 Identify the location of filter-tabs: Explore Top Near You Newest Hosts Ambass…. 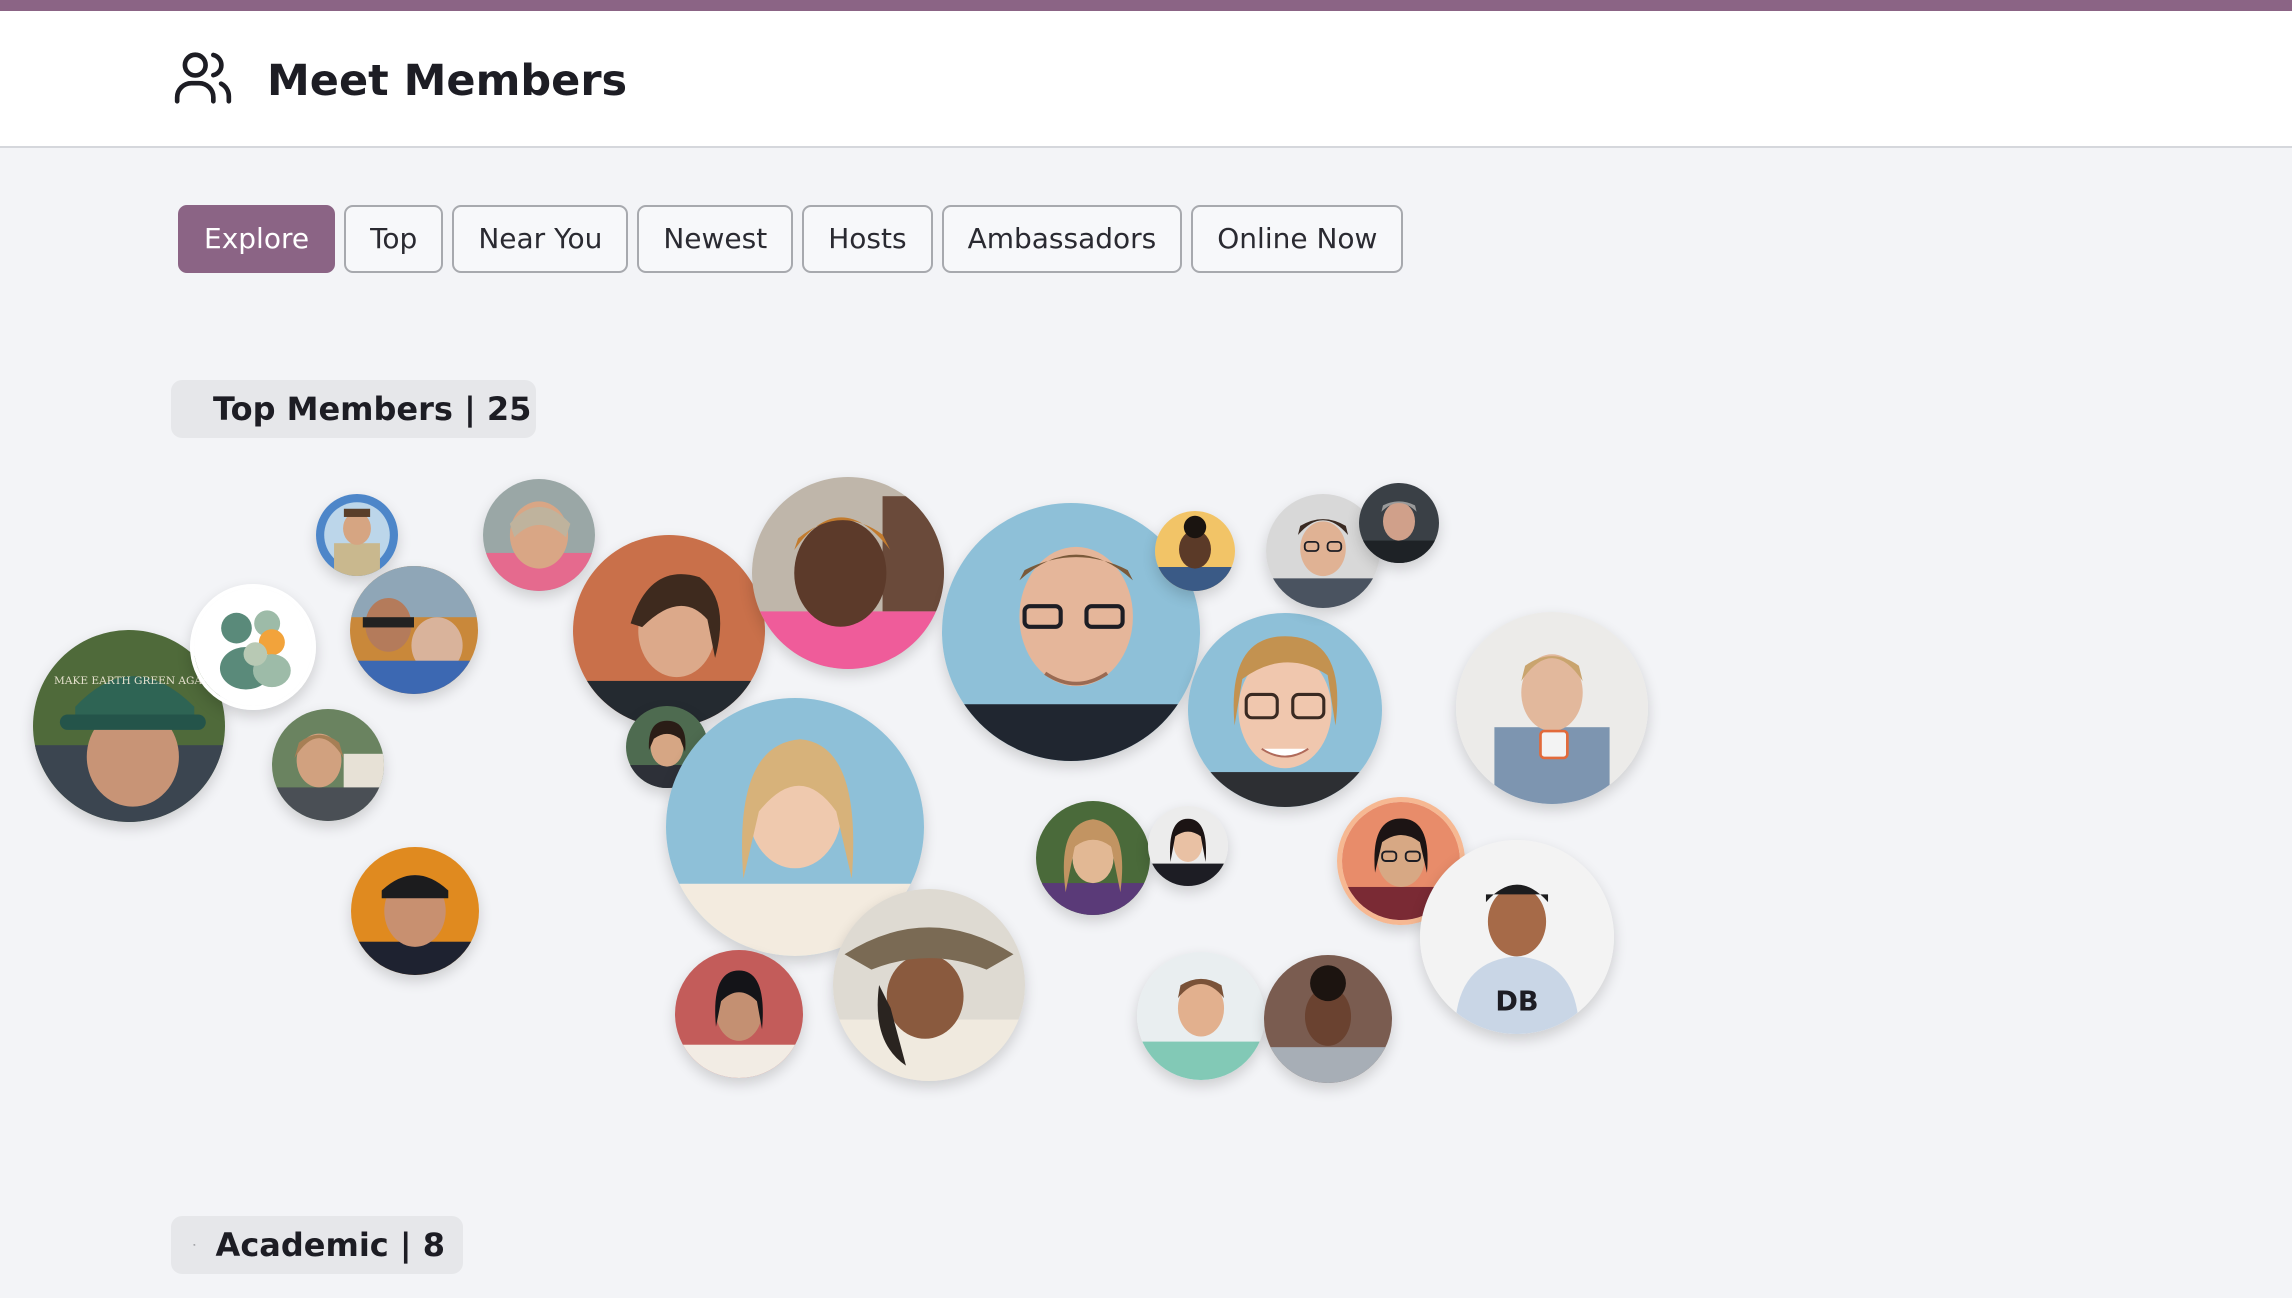
(791, 239).